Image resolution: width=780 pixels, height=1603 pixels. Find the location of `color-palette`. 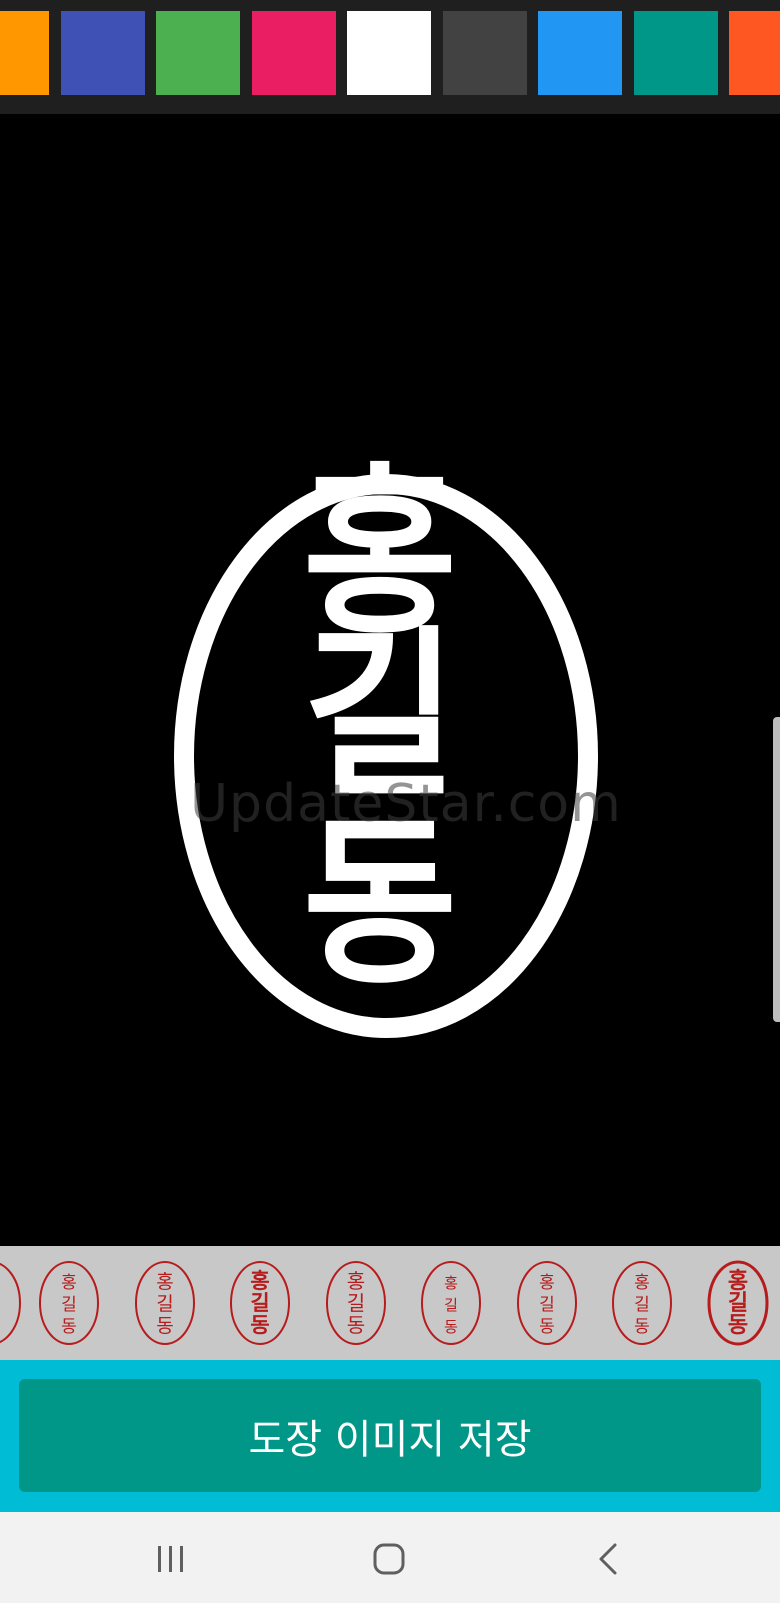

color-palette is located at coordinates (390, 57).